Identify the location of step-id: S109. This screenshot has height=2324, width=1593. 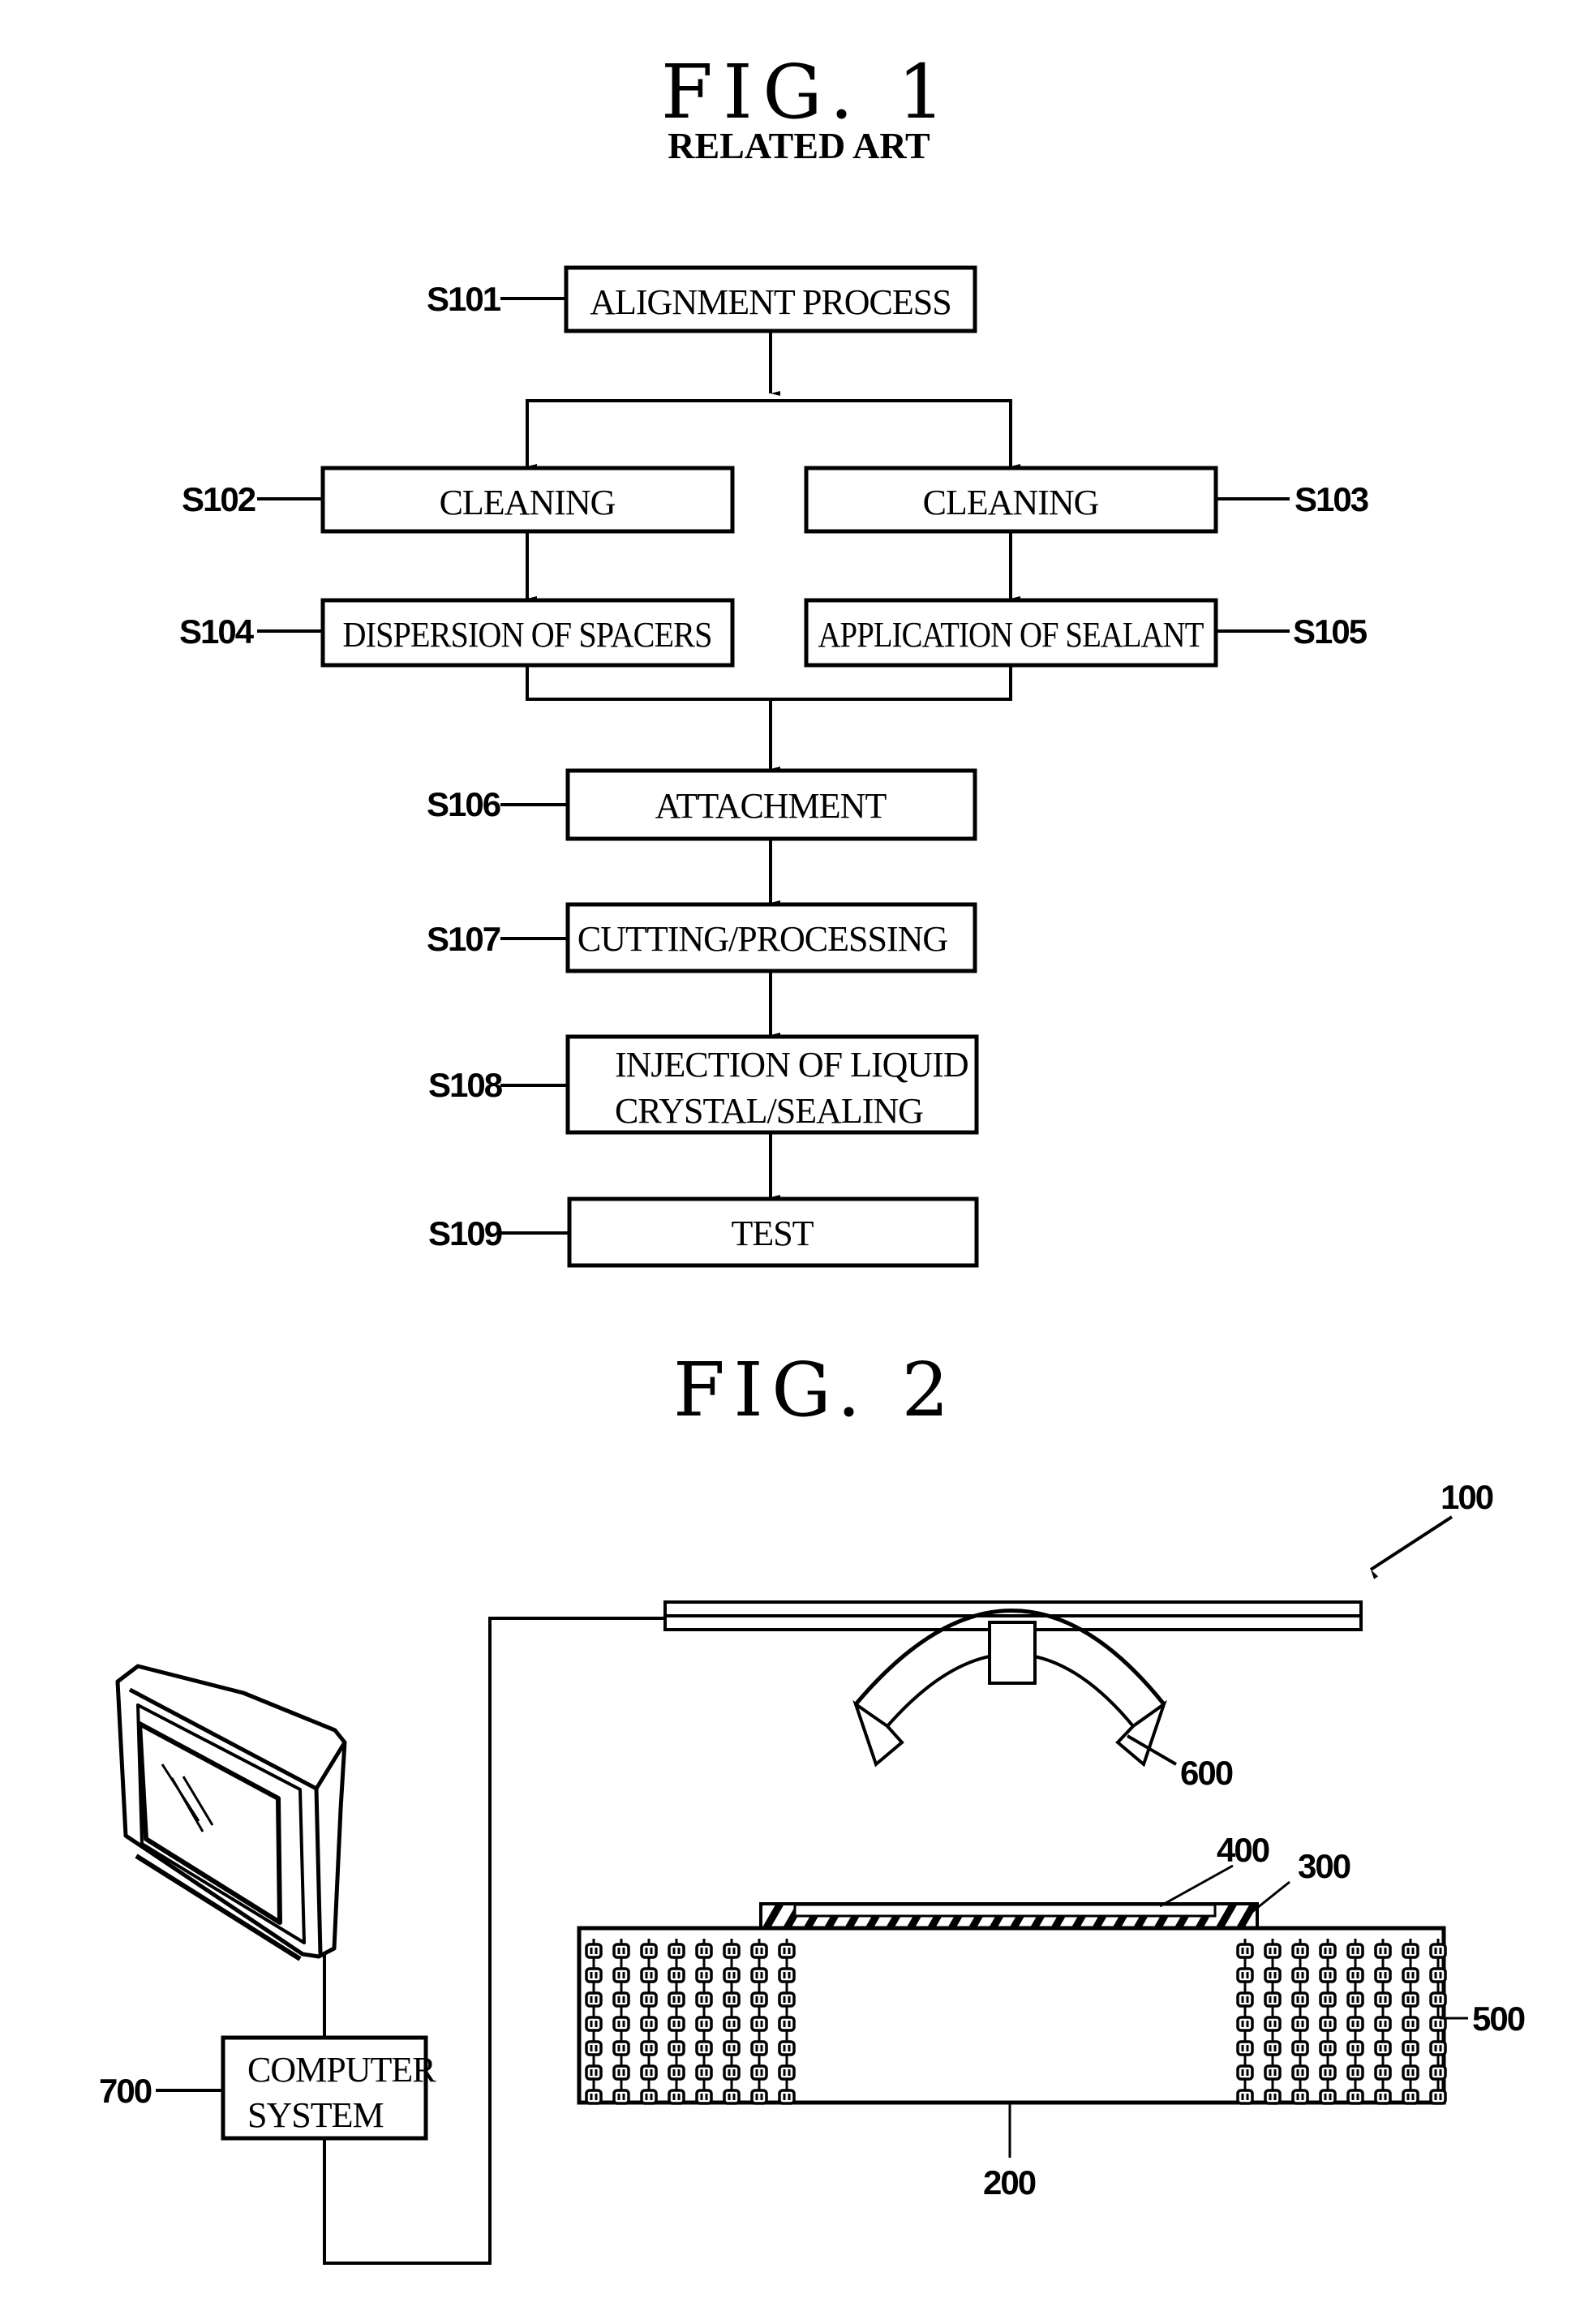
(465, 1233).